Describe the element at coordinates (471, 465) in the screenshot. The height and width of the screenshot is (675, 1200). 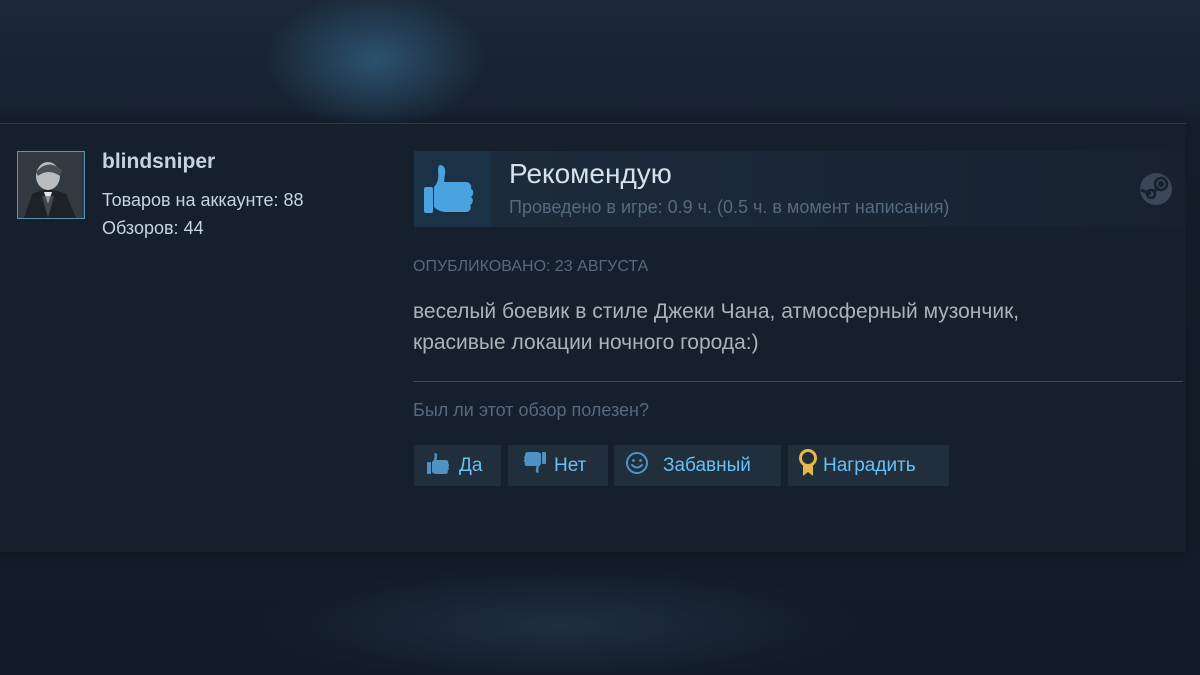
I see `vote-yes-label: Да` at that location.